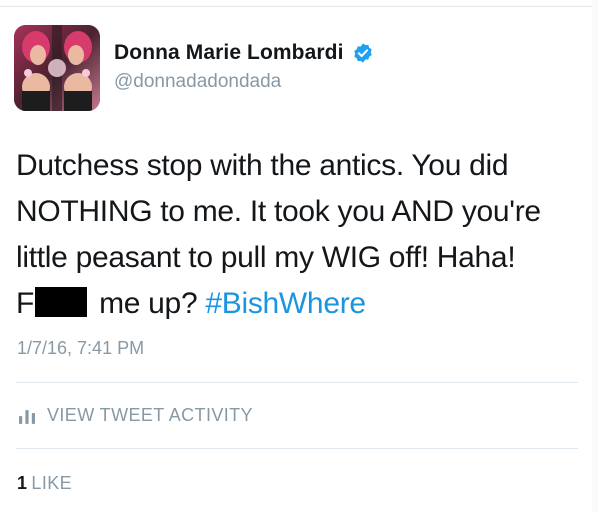 The width and height of the screenshot is (598, 512). Describe the element at coordinates (229, 53) in the screenshot. I see `display-name: Donna Marie Lombardi` at that location.